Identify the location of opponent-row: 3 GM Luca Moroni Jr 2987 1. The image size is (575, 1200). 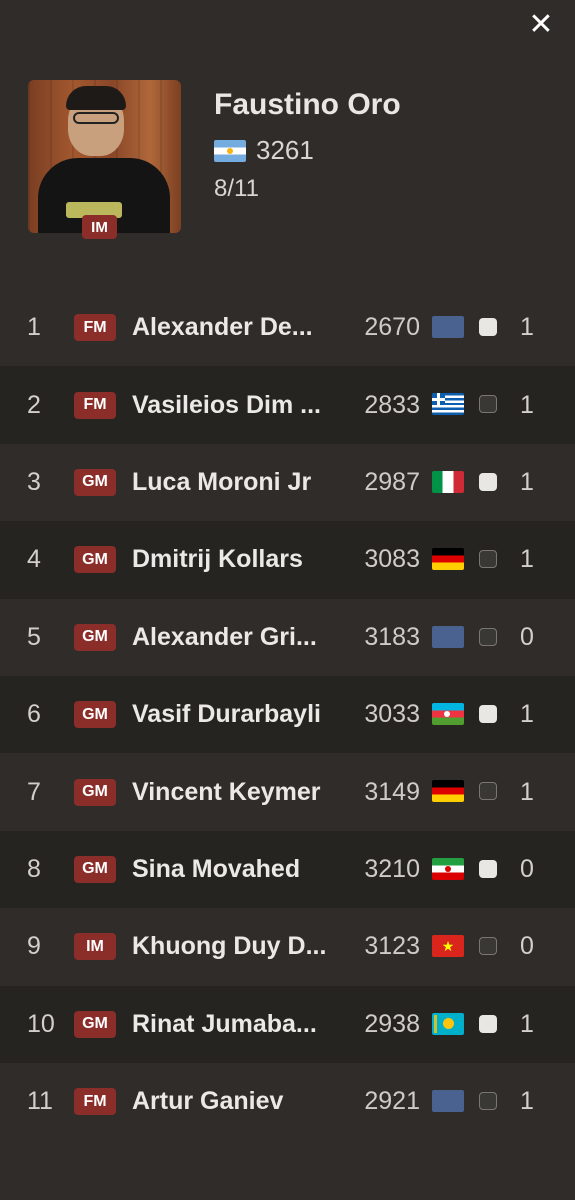
(287, 482).